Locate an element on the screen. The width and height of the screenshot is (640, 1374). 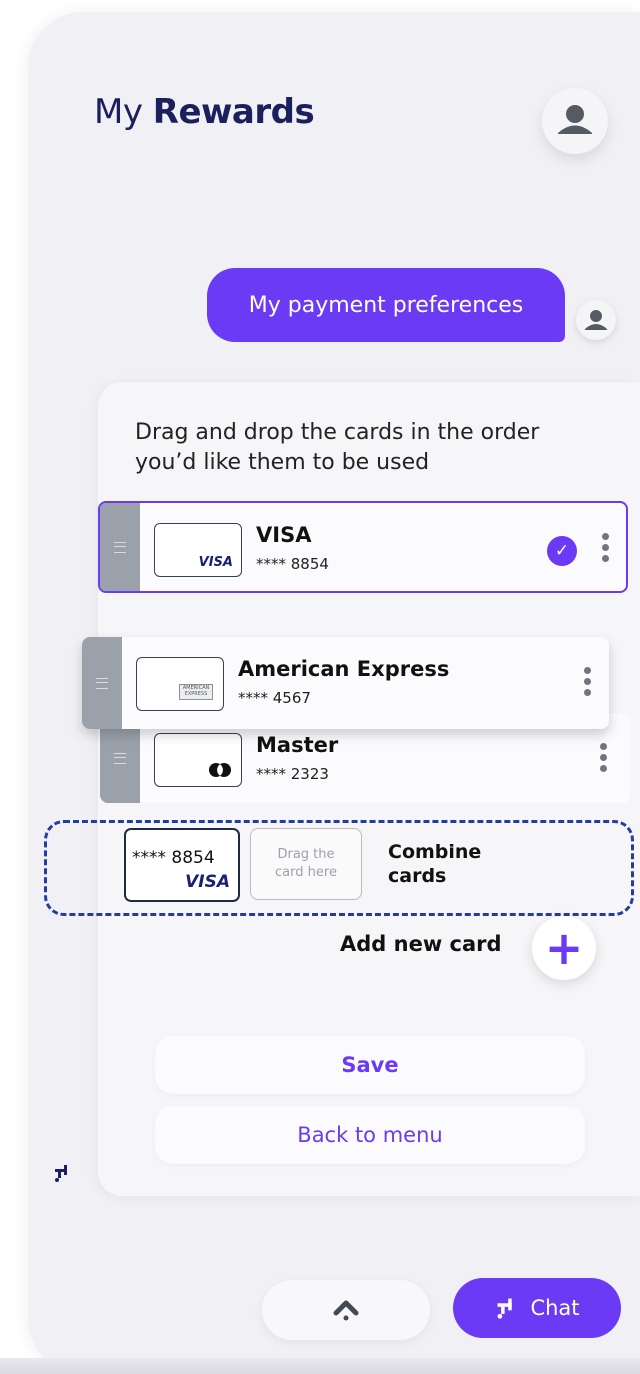
combine-cards-label: Combine cards is located at coordinates (435, 864).